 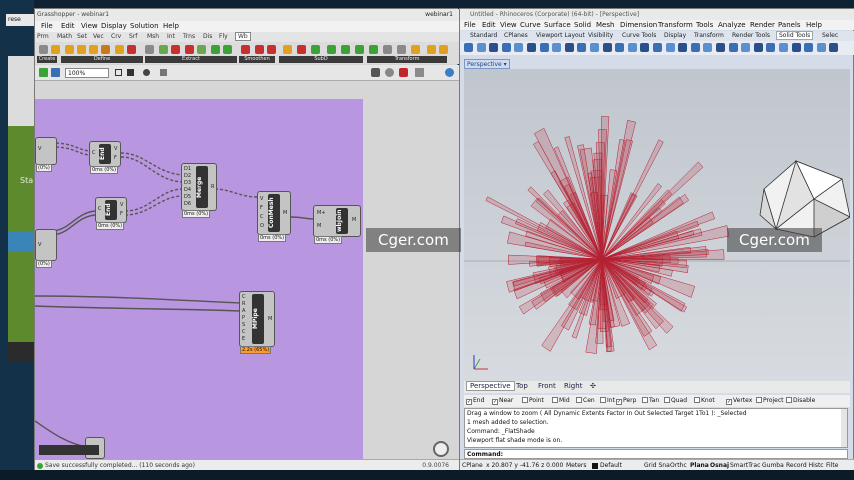 I want to click on vp-tab-top: Top, so click(x=522, y=386).